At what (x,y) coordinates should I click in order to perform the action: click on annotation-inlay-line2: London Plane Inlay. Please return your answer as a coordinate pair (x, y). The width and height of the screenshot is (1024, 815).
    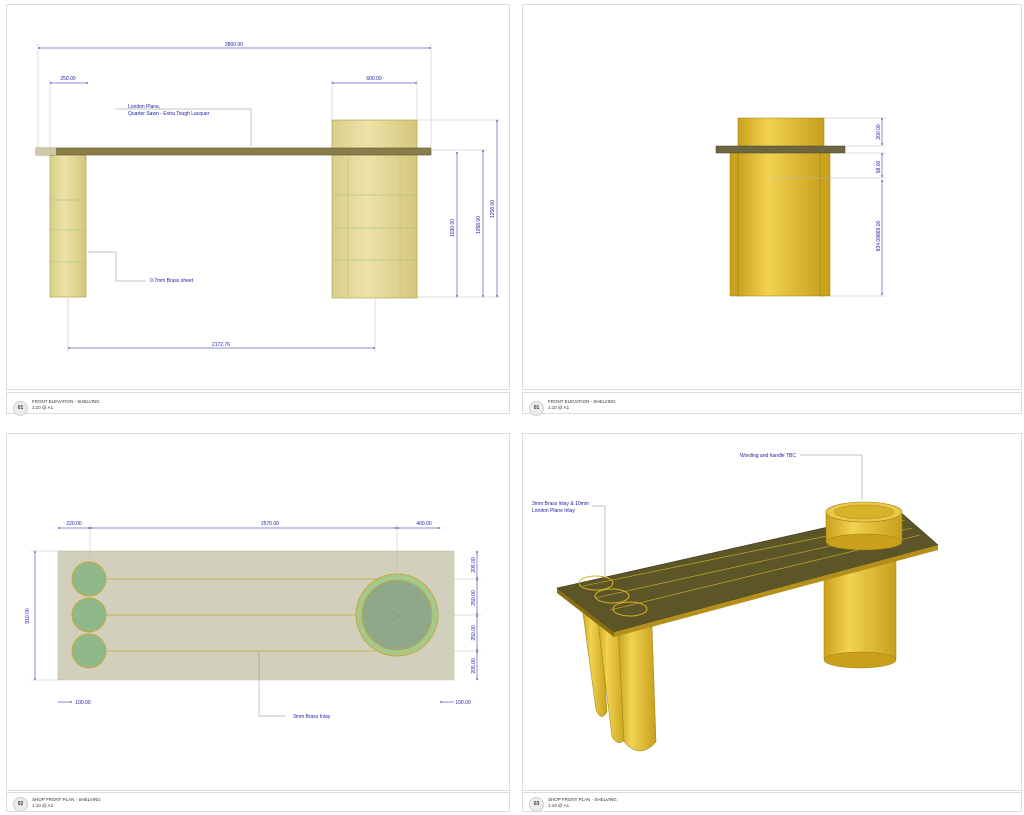
    Looking at the image, I should click on (553, 511).